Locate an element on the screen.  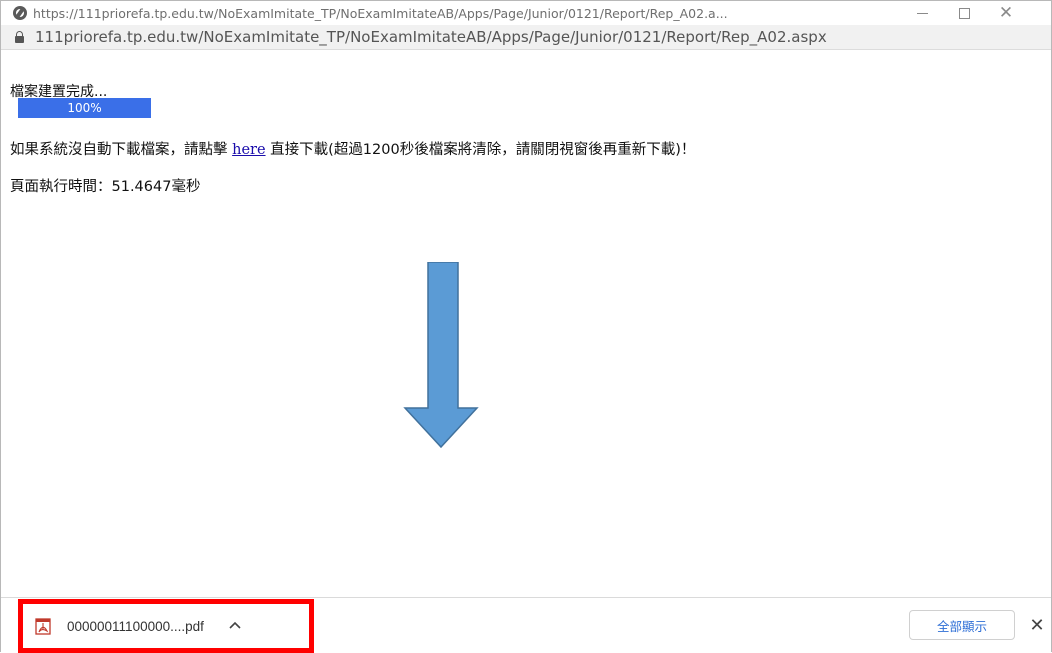
download-item-highlighted: 00000011100000....pdf is located at coordinates (166, 626).